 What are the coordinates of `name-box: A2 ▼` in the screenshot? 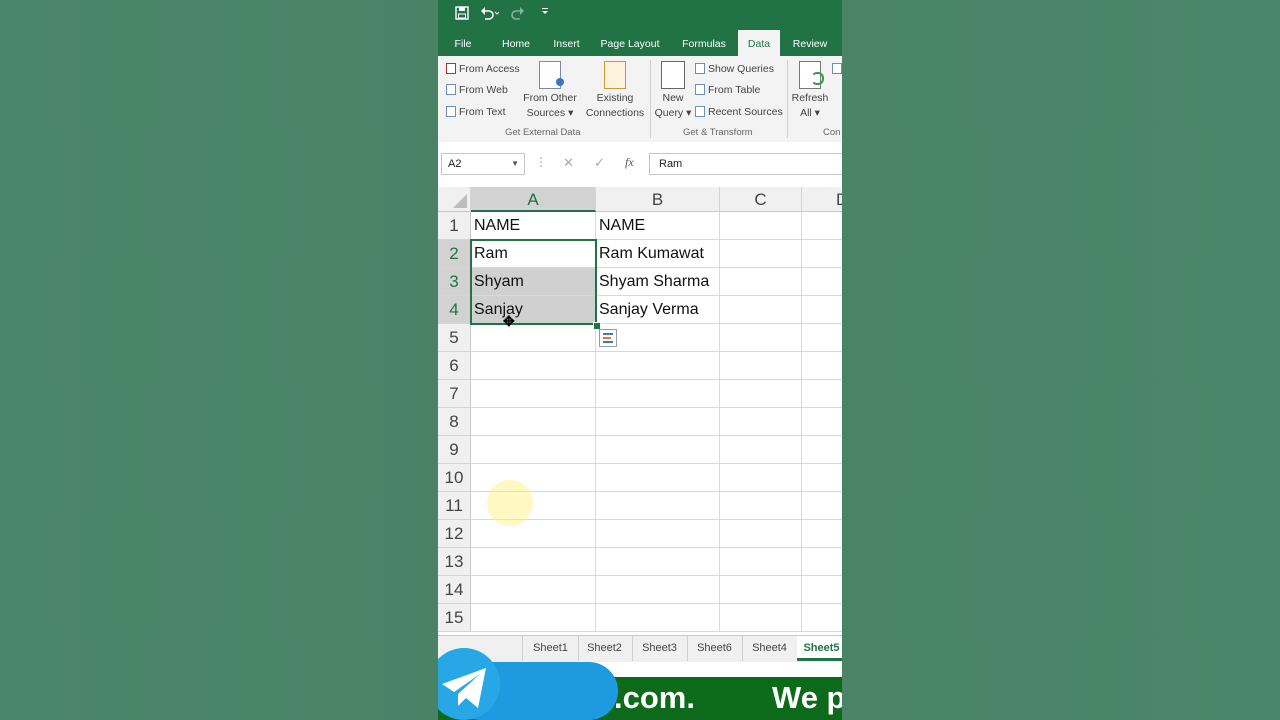 It's located at (483, 164).